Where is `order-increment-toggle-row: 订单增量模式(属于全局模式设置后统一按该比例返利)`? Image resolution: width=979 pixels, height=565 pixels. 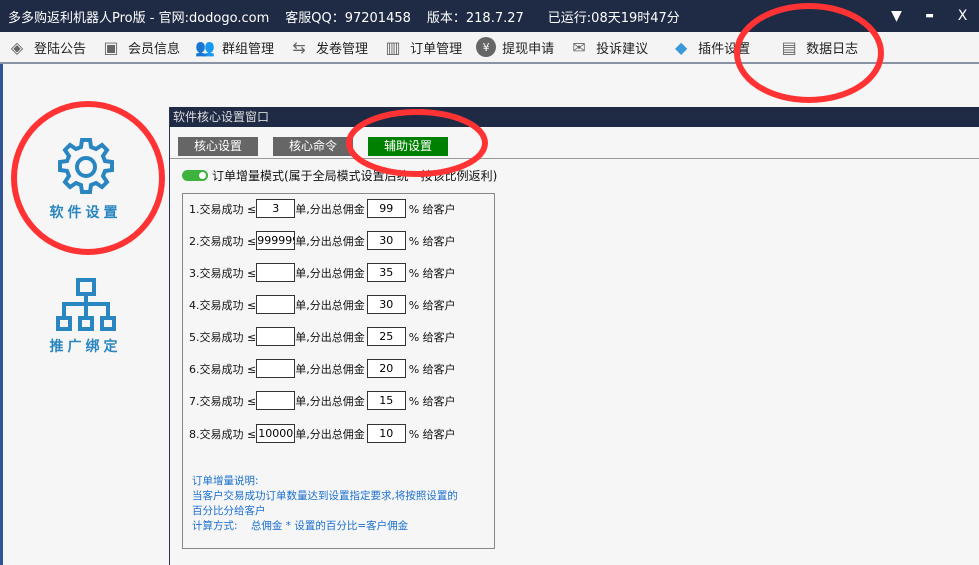 order-increment-toggle-row: 订单增量模式(属于全局模式设置后统一按该比例返利) is located at coordinates (339, 175).